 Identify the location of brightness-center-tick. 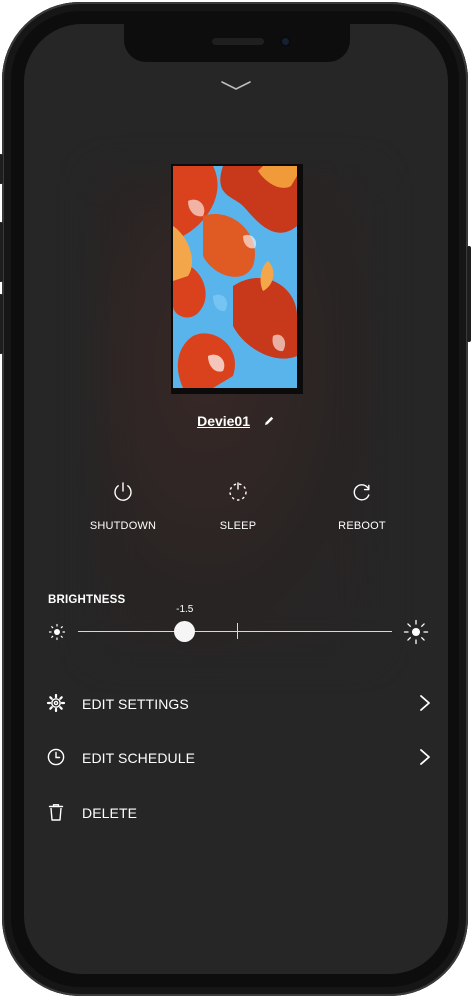
(237, 631).